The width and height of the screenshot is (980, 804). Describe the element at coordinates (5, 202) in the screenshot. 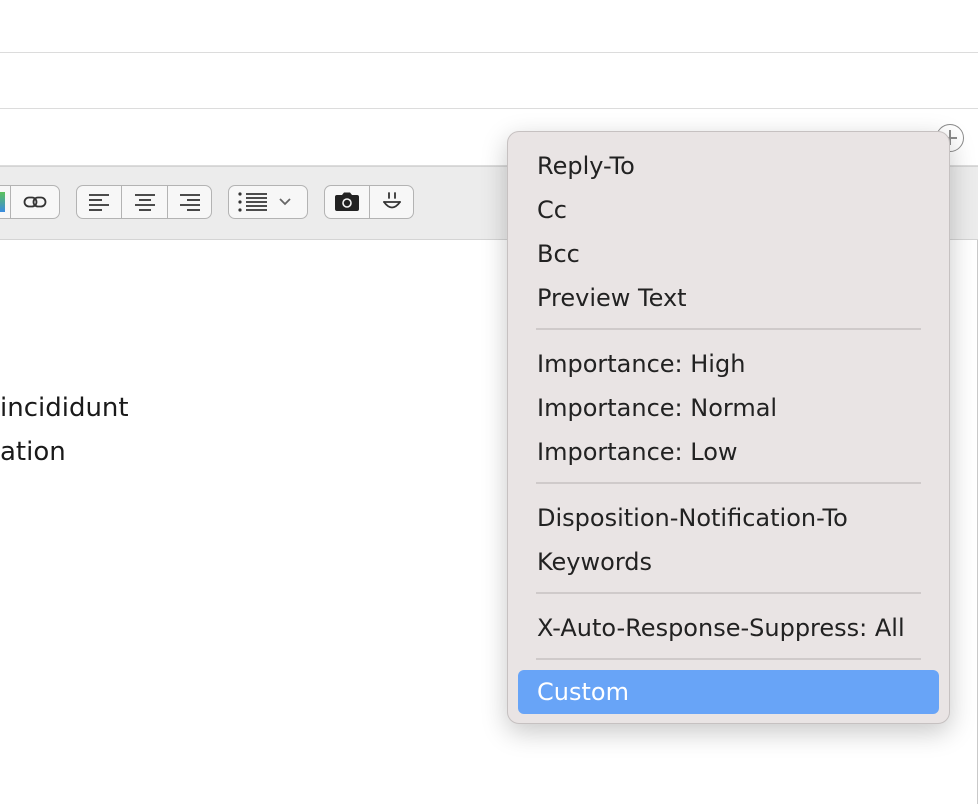

I see `color-swatch-button` at that location.